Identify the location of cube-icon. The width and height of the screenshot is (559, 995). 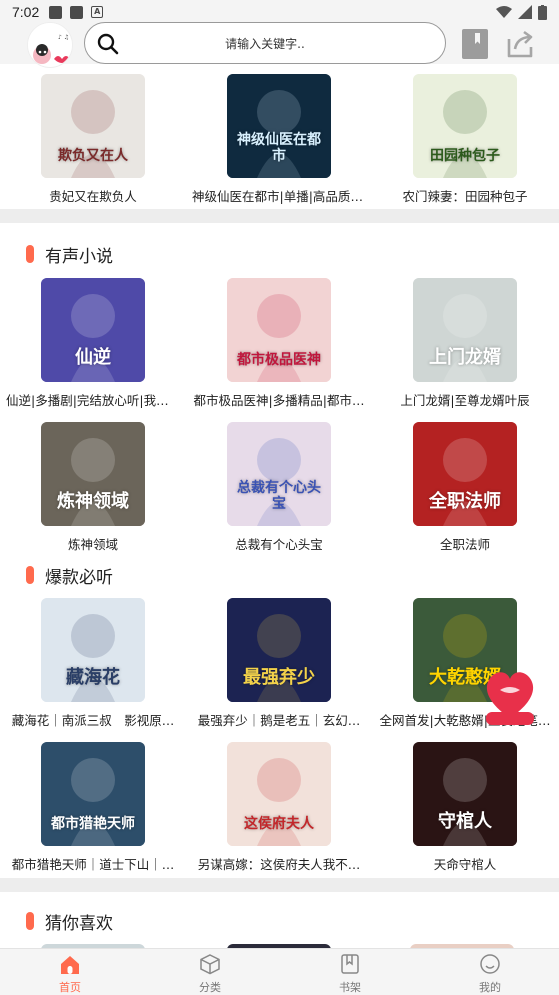
(210, 964).